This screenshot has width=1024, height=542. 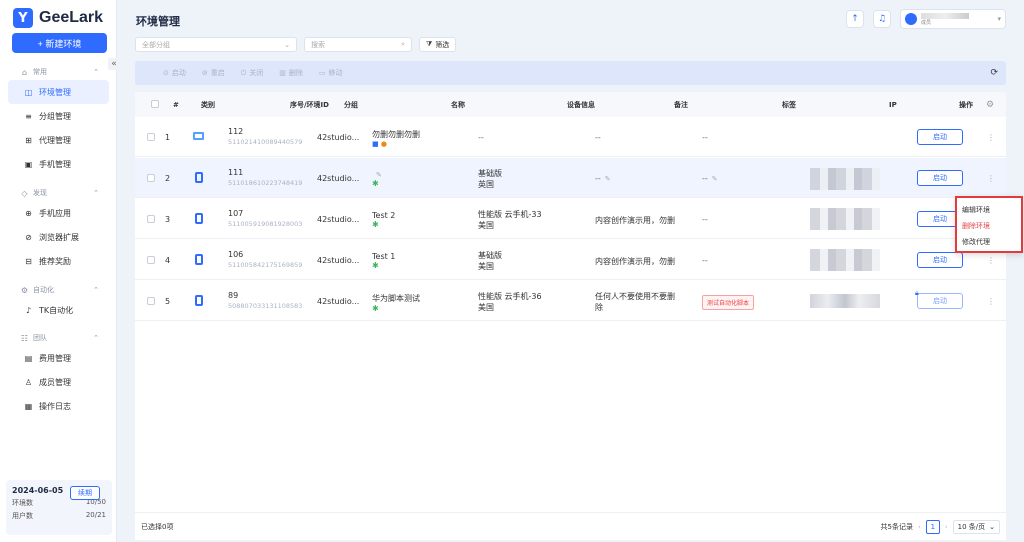 What do you see at coordinates (58, 213) in the screenshot?
I see `sidebar-item-apps: ⊕ 手机应用` at bounding box center [58, 213].